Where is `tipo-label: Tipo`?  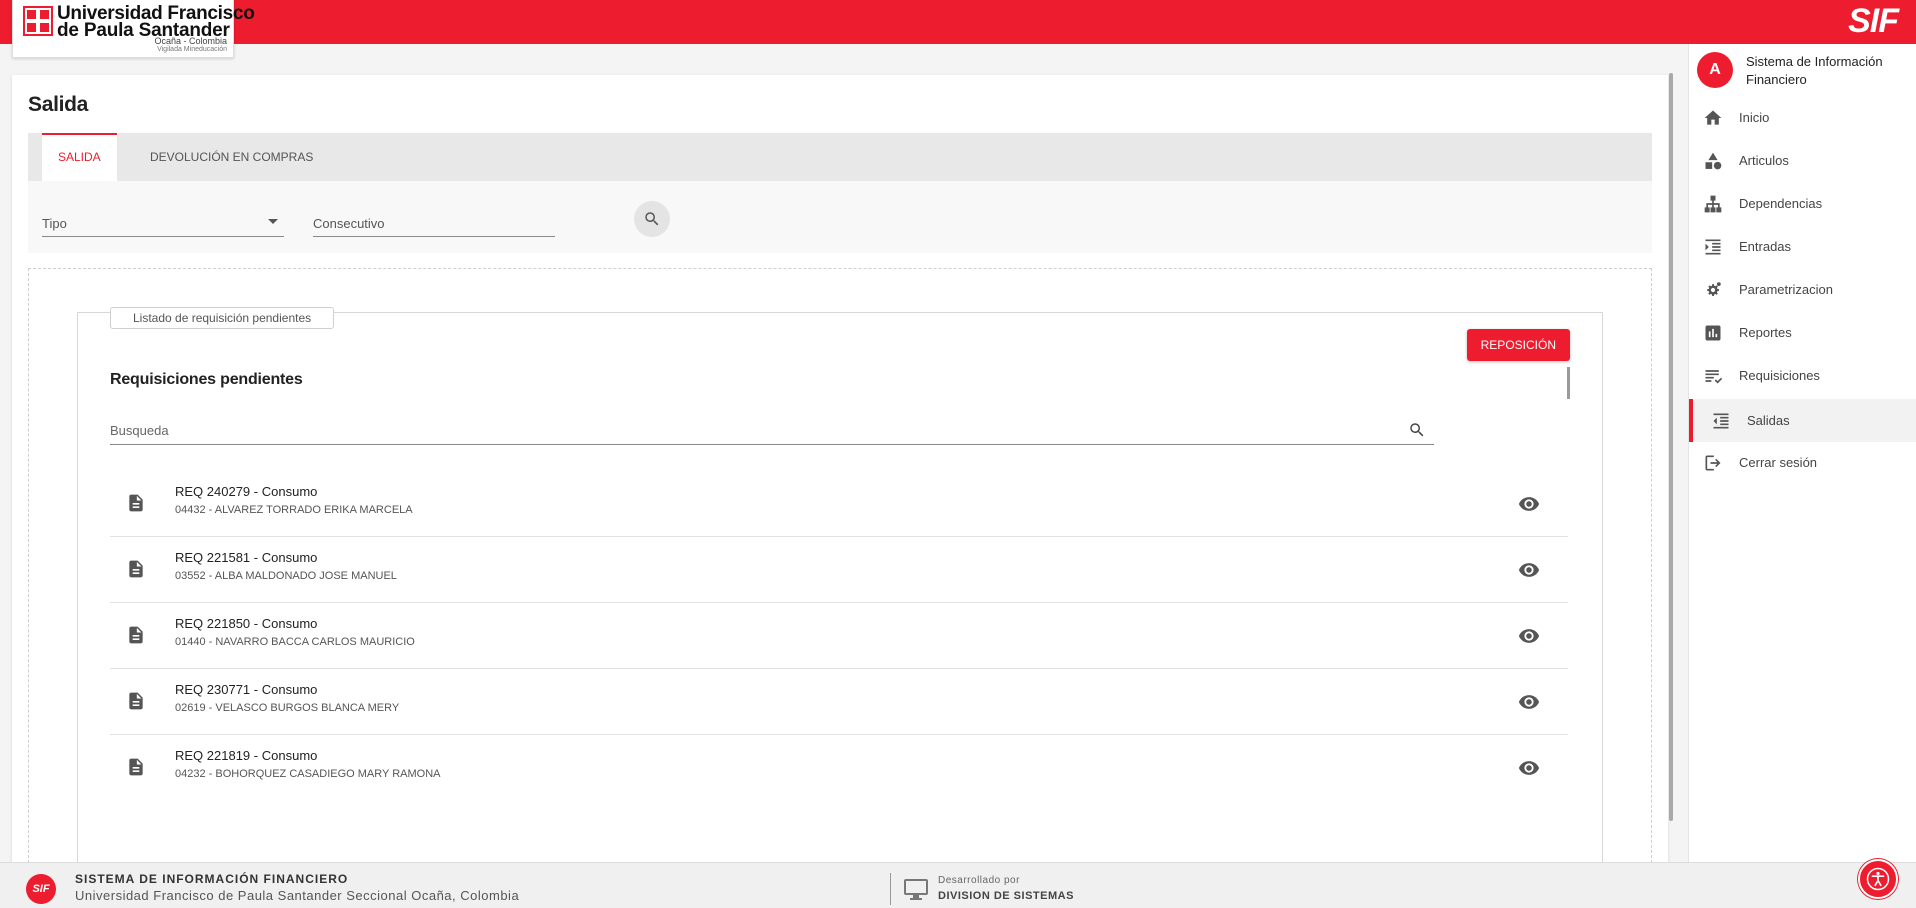 tipo-label: Tipo is located at coordinates (54, 223).